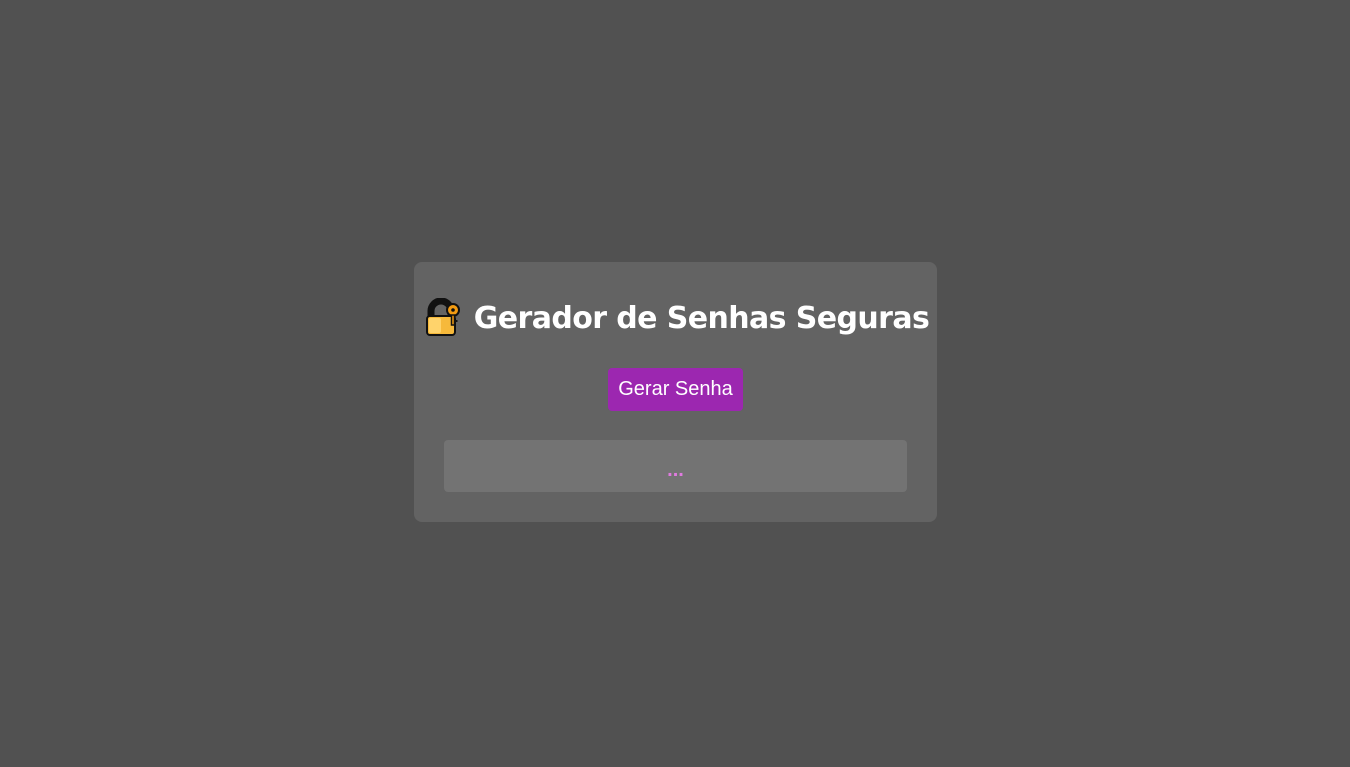 The height and width of the screenshot is (767, 1350). What do you see at coordinates (701, 318) in the screenshot?
I see `page-title: Gerador de Senhas Seguras` at bounding box center [701, 318].